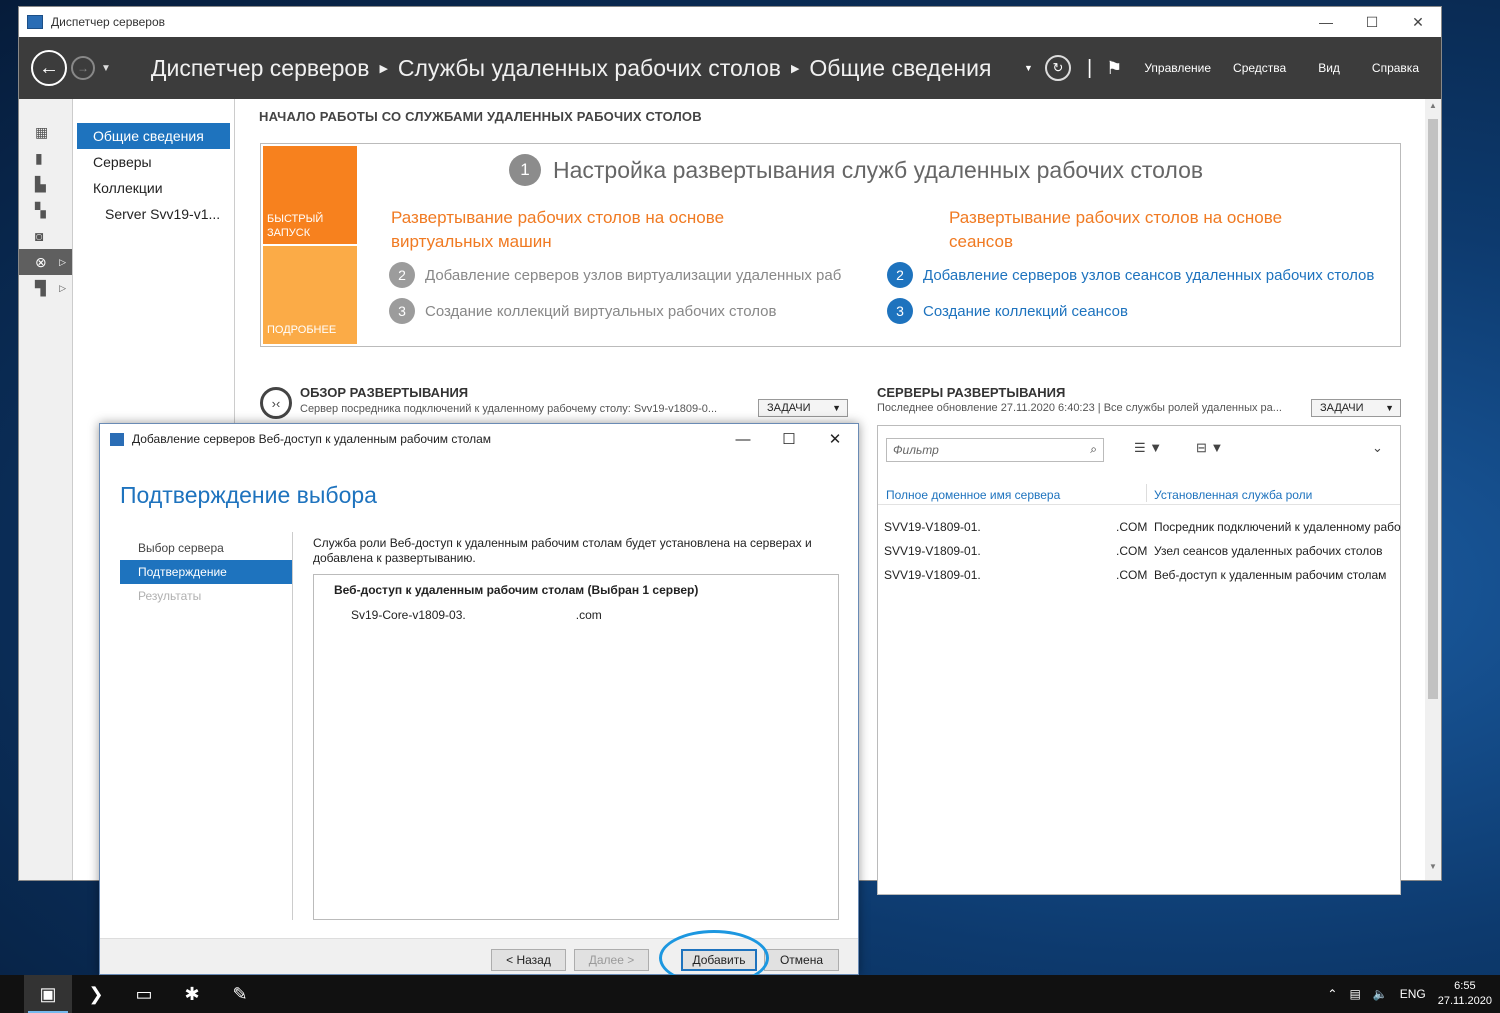  Describe the element at coordinates (1177, 68) in the screenshot. I see `menu-manage: Управление` at that location.